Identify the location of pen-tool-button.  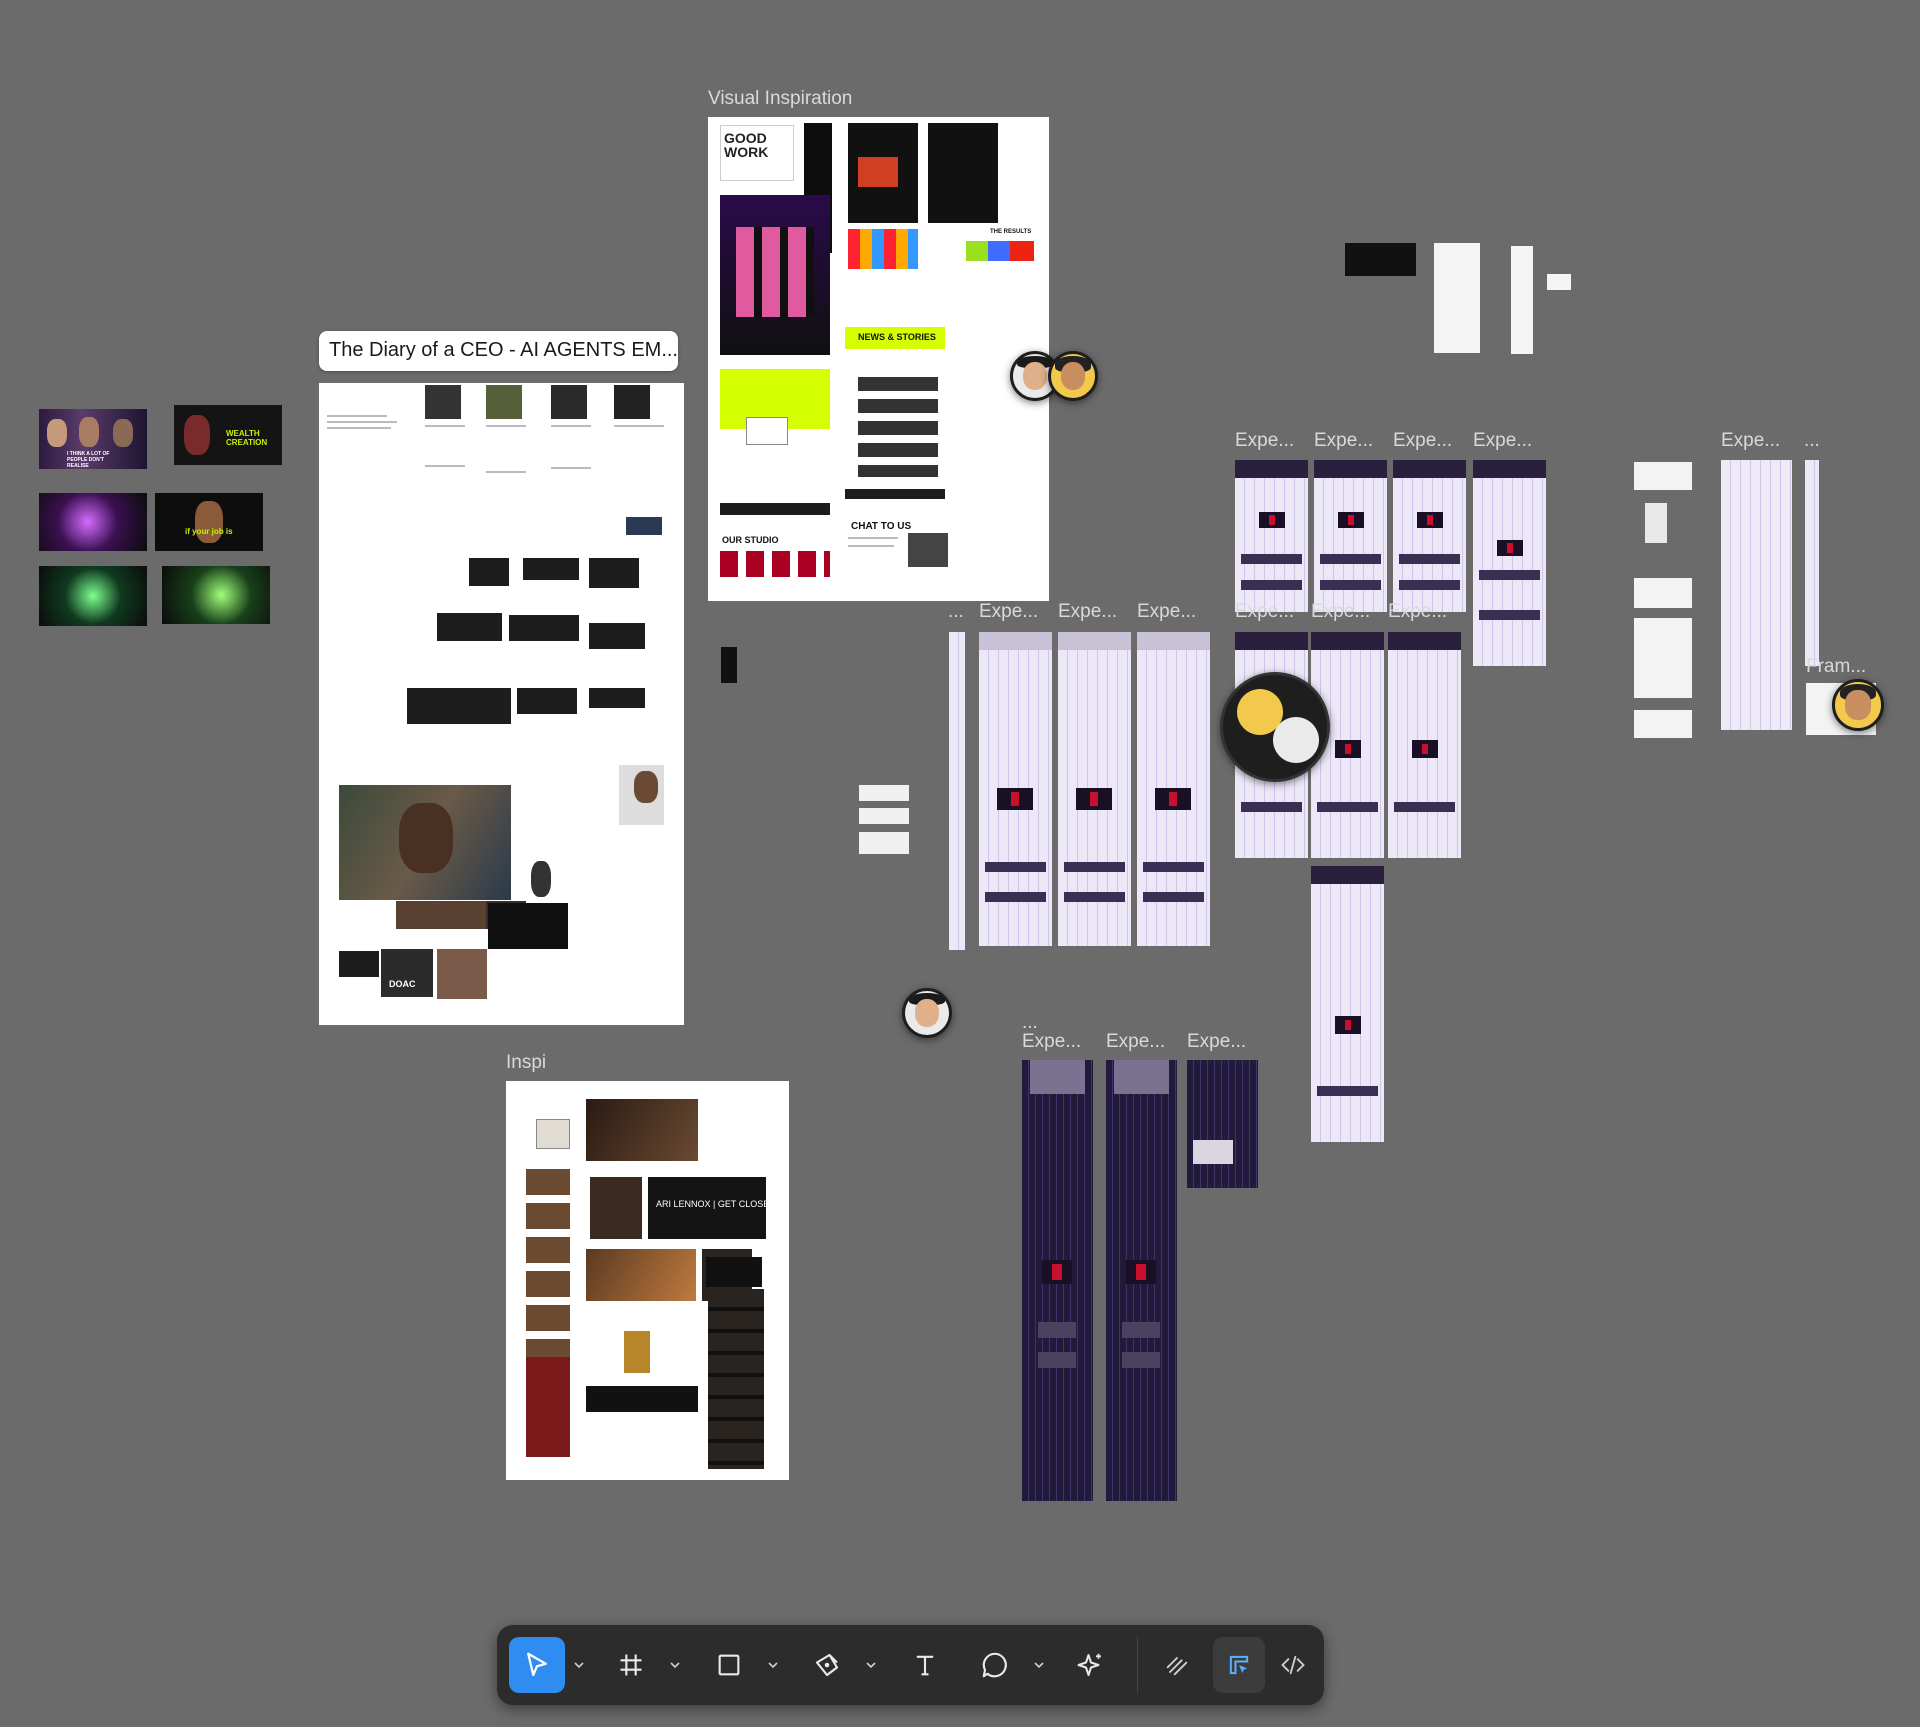
(827, 1665).